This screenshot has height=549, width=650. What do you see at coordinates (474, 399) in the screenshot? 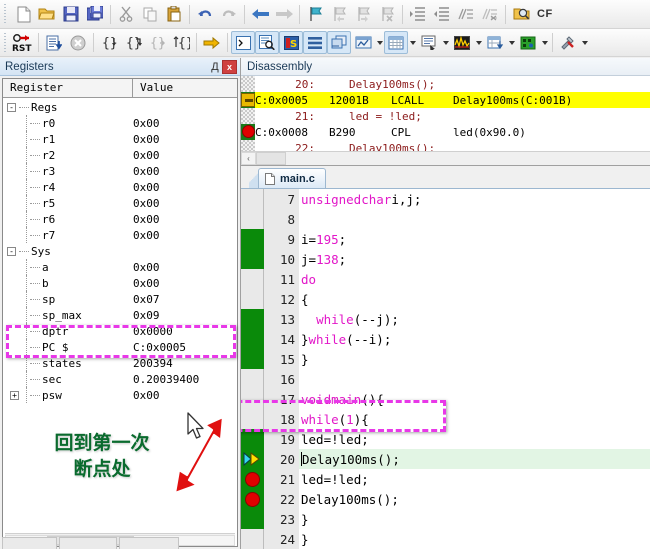
I see `editor-line-text: void main() {` at bounding box center [474, 399].